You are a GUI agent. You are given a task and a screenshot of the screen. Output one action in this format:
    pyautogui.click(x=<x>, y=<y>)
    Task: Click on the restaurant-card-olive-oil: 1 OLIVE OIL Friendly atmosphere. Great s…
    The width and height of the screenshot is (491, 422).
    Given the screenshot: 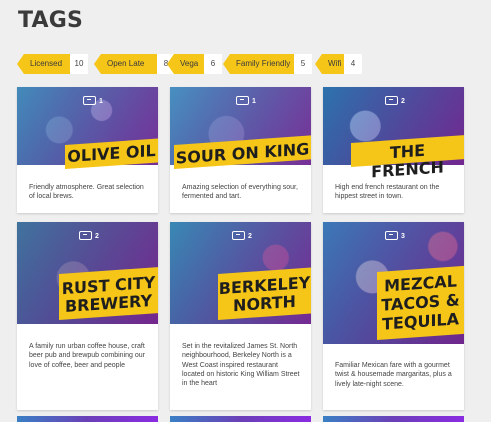 What is the action you would take?
    pyautogui.click(x=87, y=150)
    